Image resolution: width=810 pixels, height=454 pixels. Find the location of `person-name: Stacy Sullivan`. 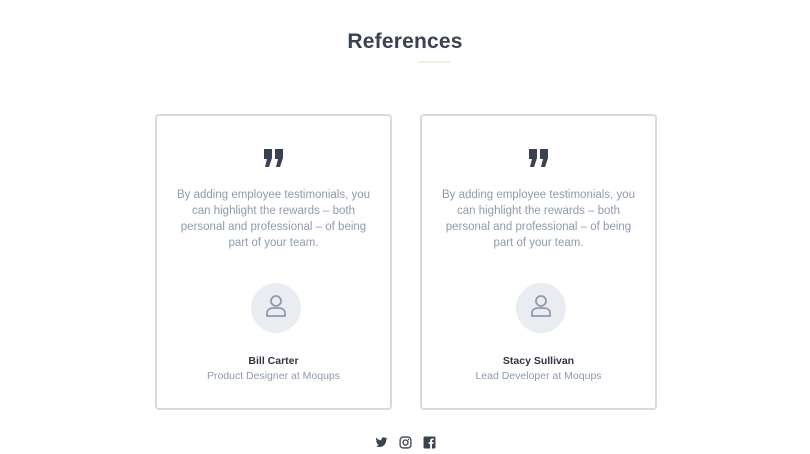

person-name: Stacy Sullivan is located at coordinates (538, 361).